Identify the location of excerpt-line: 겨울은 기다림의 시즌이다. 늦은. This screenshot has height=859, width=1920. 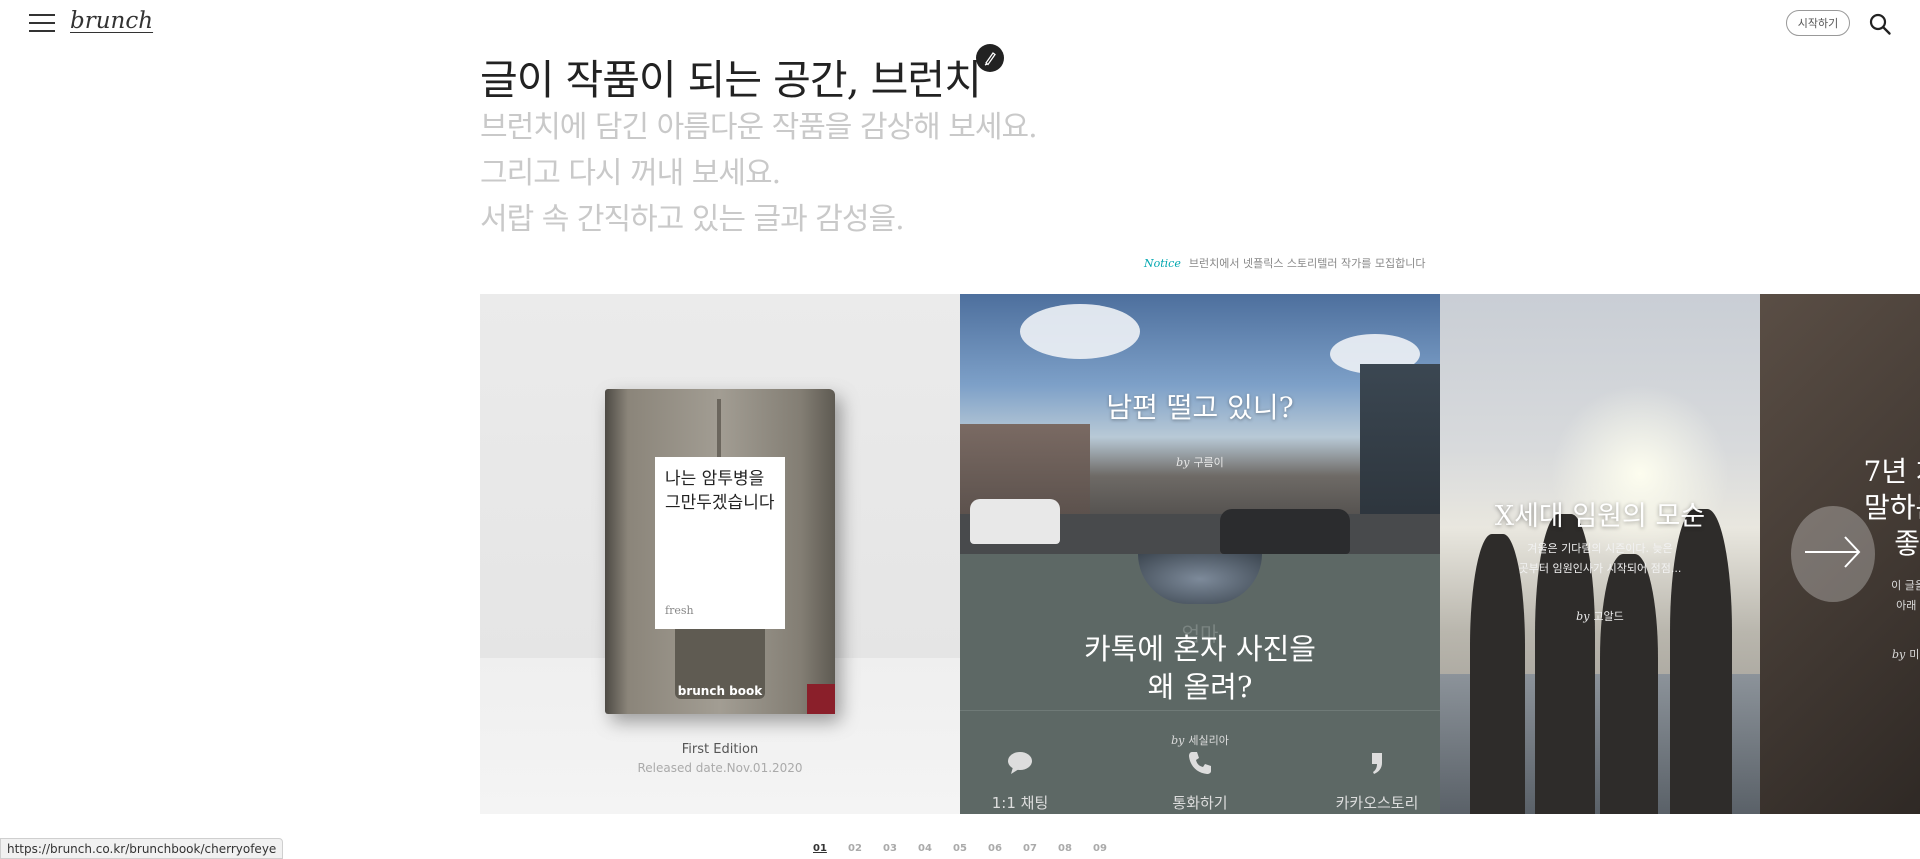
(1600, 548).